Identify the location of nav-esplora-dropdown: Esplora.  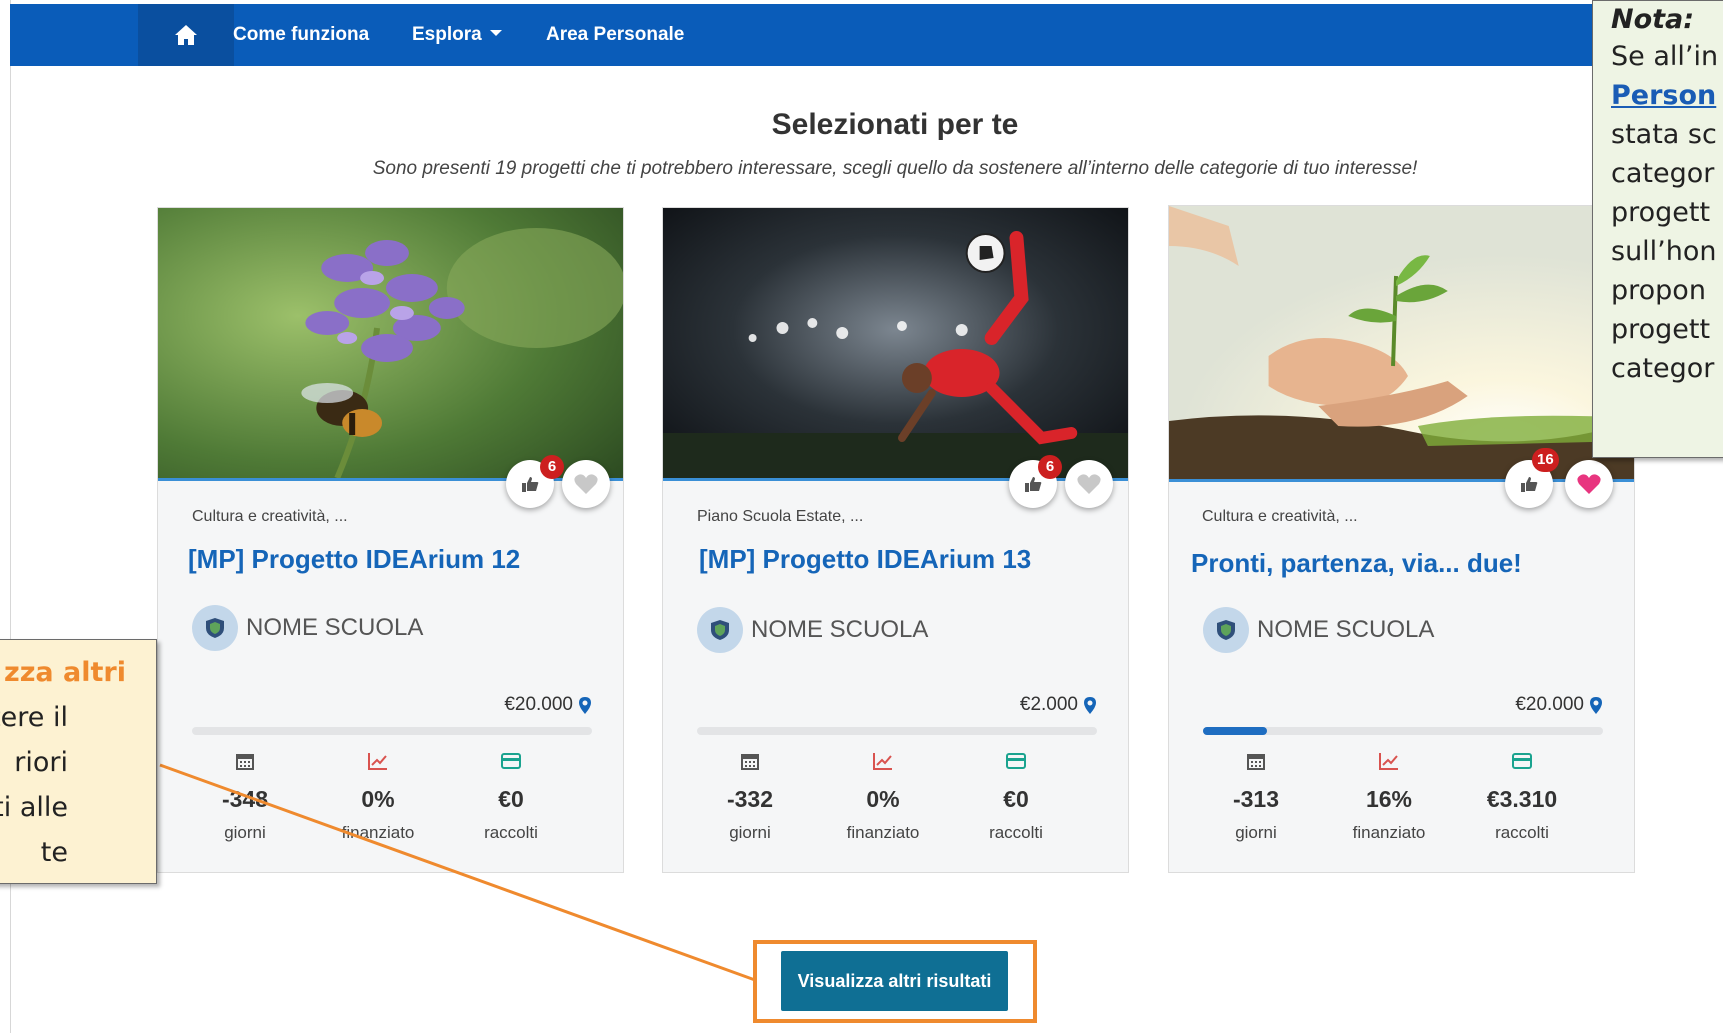
(457, 35).